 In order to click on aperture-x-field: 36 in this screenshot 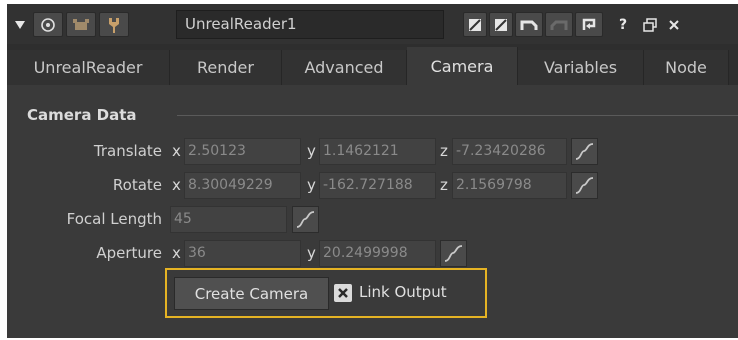, I will do `click(242, 253)`.